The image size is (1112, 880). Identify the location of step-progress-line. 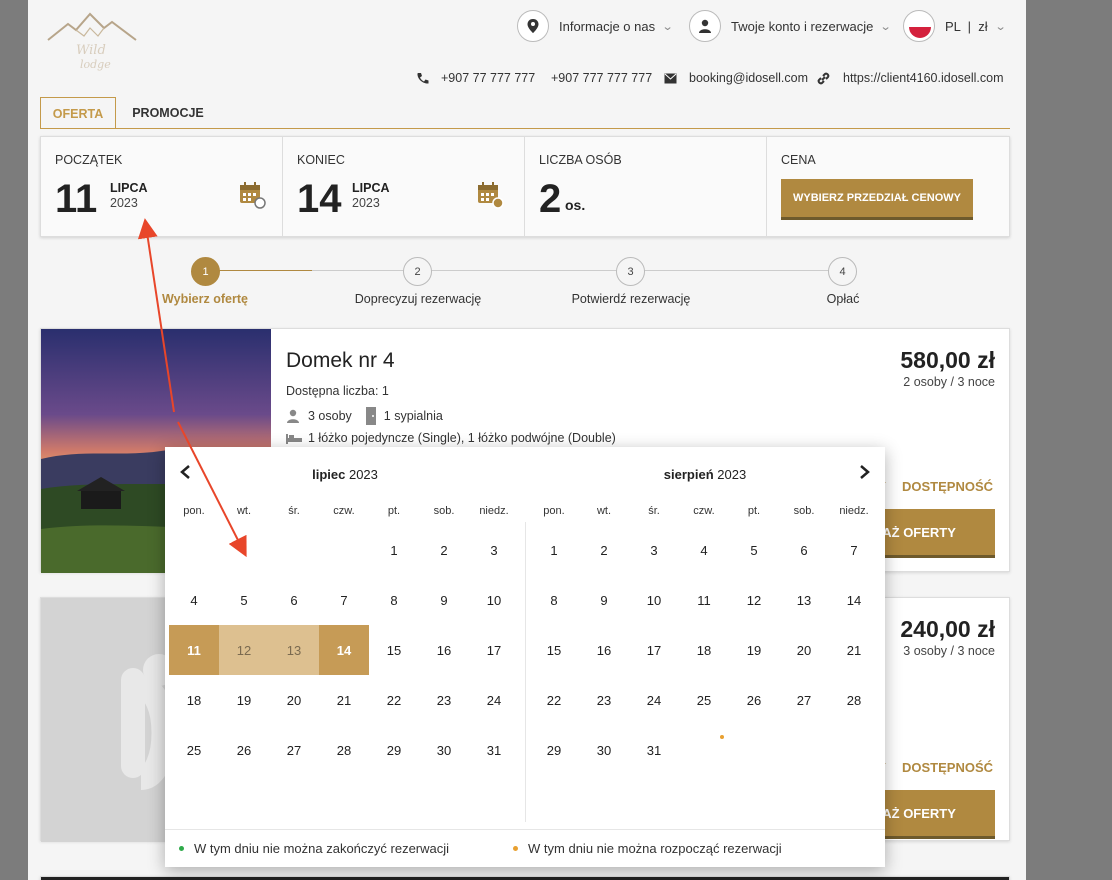
(258, 270).